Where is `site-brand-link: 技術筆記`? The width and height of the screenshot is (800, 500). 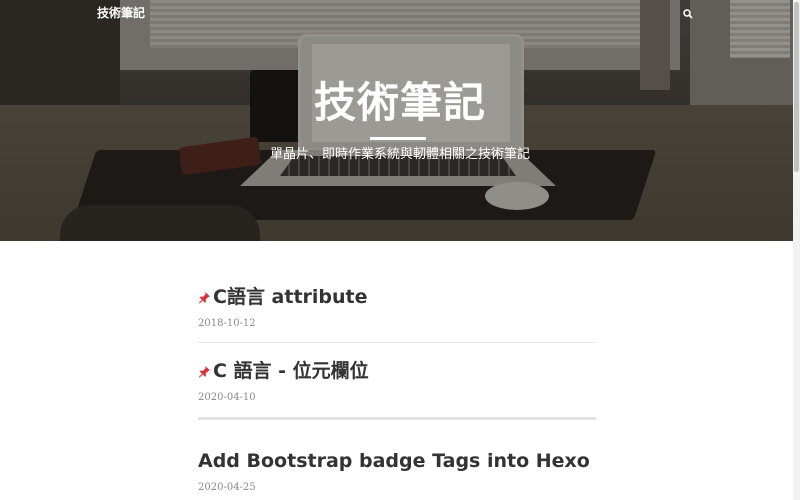 site-brand-link: 技術筆記 is located at coordinates (121, 13).